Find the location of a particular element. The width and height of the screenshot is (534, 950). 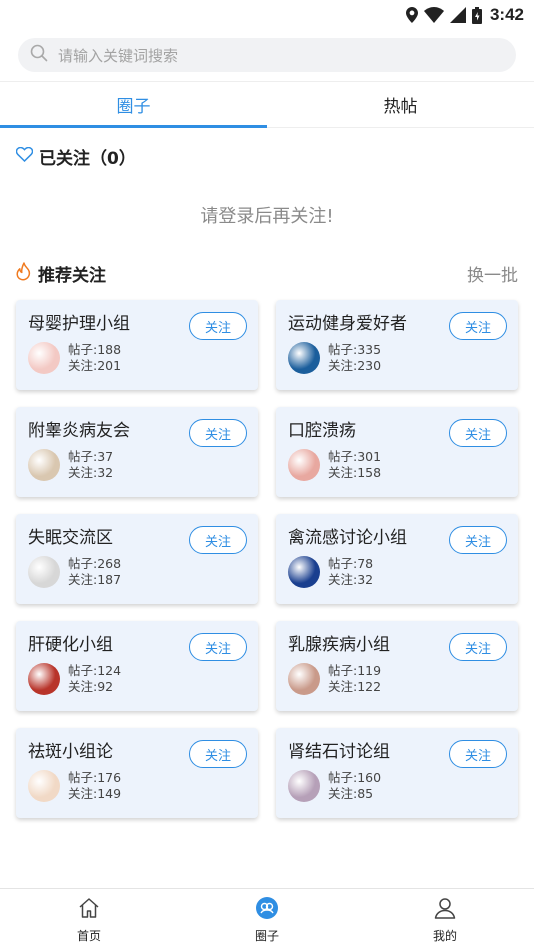

tab-bar: 圈子 热帖 is located at coordinates (267, 105).